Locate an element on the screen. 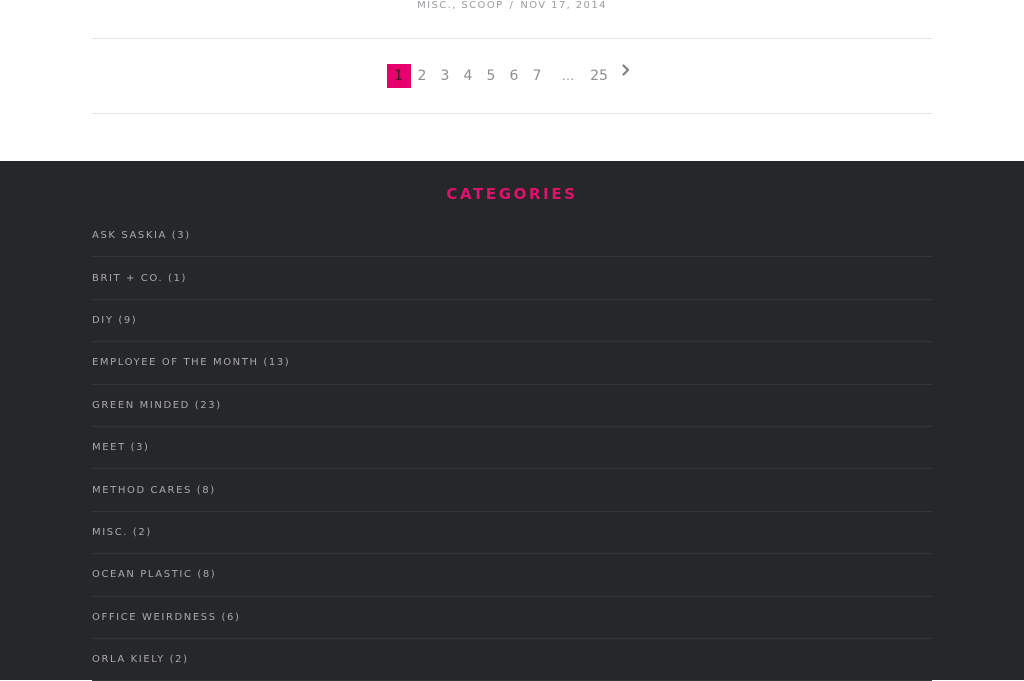  page-link-7: 7 is located at coordinates (537, 76).